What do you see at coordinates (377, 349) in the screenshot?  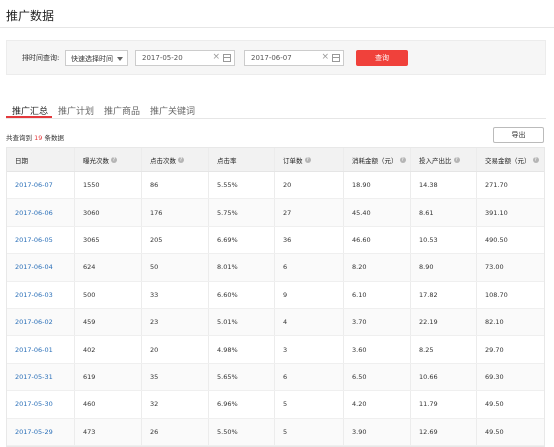 I see `cell-spend: 3.60` at bounding box center [377, 349].